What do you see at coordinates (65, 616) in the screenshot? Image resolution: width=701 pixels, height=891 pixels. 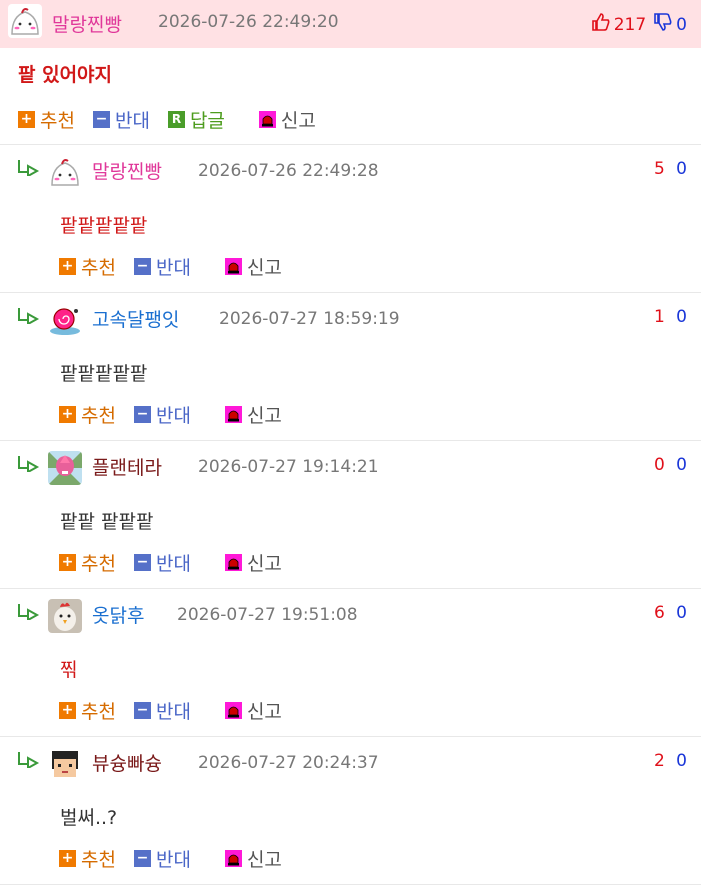 I see `avatar-chicken` at bounding box center [65, 616].